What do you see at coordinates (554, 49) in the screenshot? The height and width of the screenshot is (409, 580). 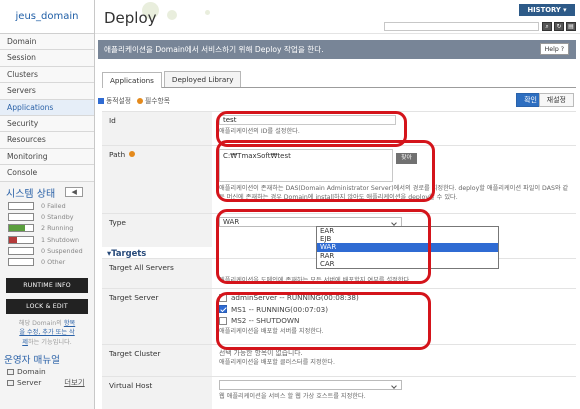 I see `help-button: Help ?` at bounding box center [554, 49].